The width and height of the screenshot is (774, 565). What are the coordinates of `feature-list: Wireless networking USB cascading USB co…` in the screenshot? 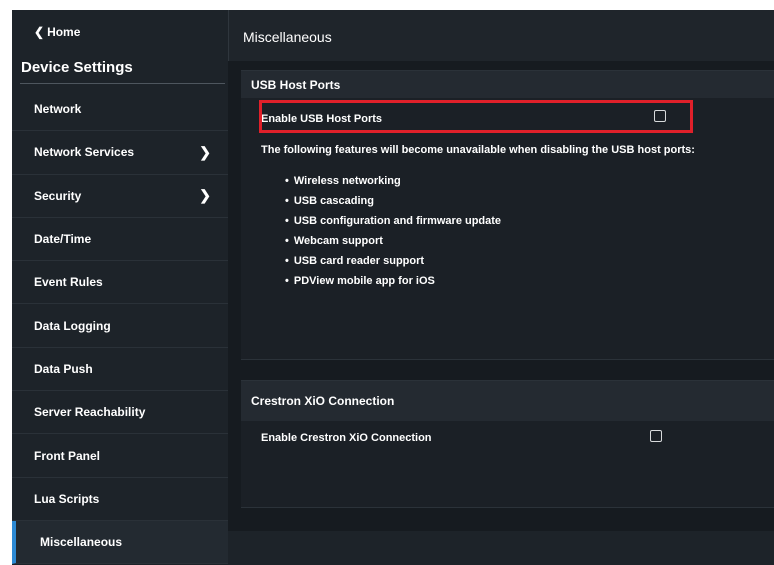 It's located at (393, 231).